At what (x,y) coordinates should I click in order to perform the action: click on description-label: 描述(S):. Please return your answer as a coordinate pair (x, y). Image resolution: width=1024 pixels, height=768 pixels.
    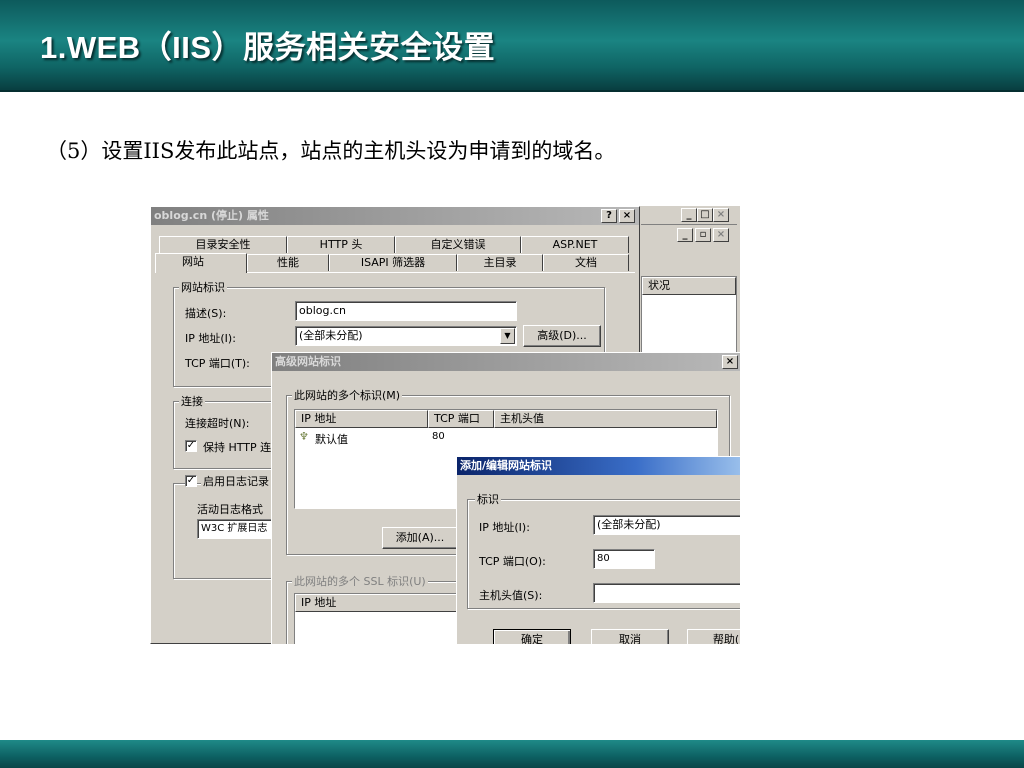
    Looking at the image, I should click on (206, 313).